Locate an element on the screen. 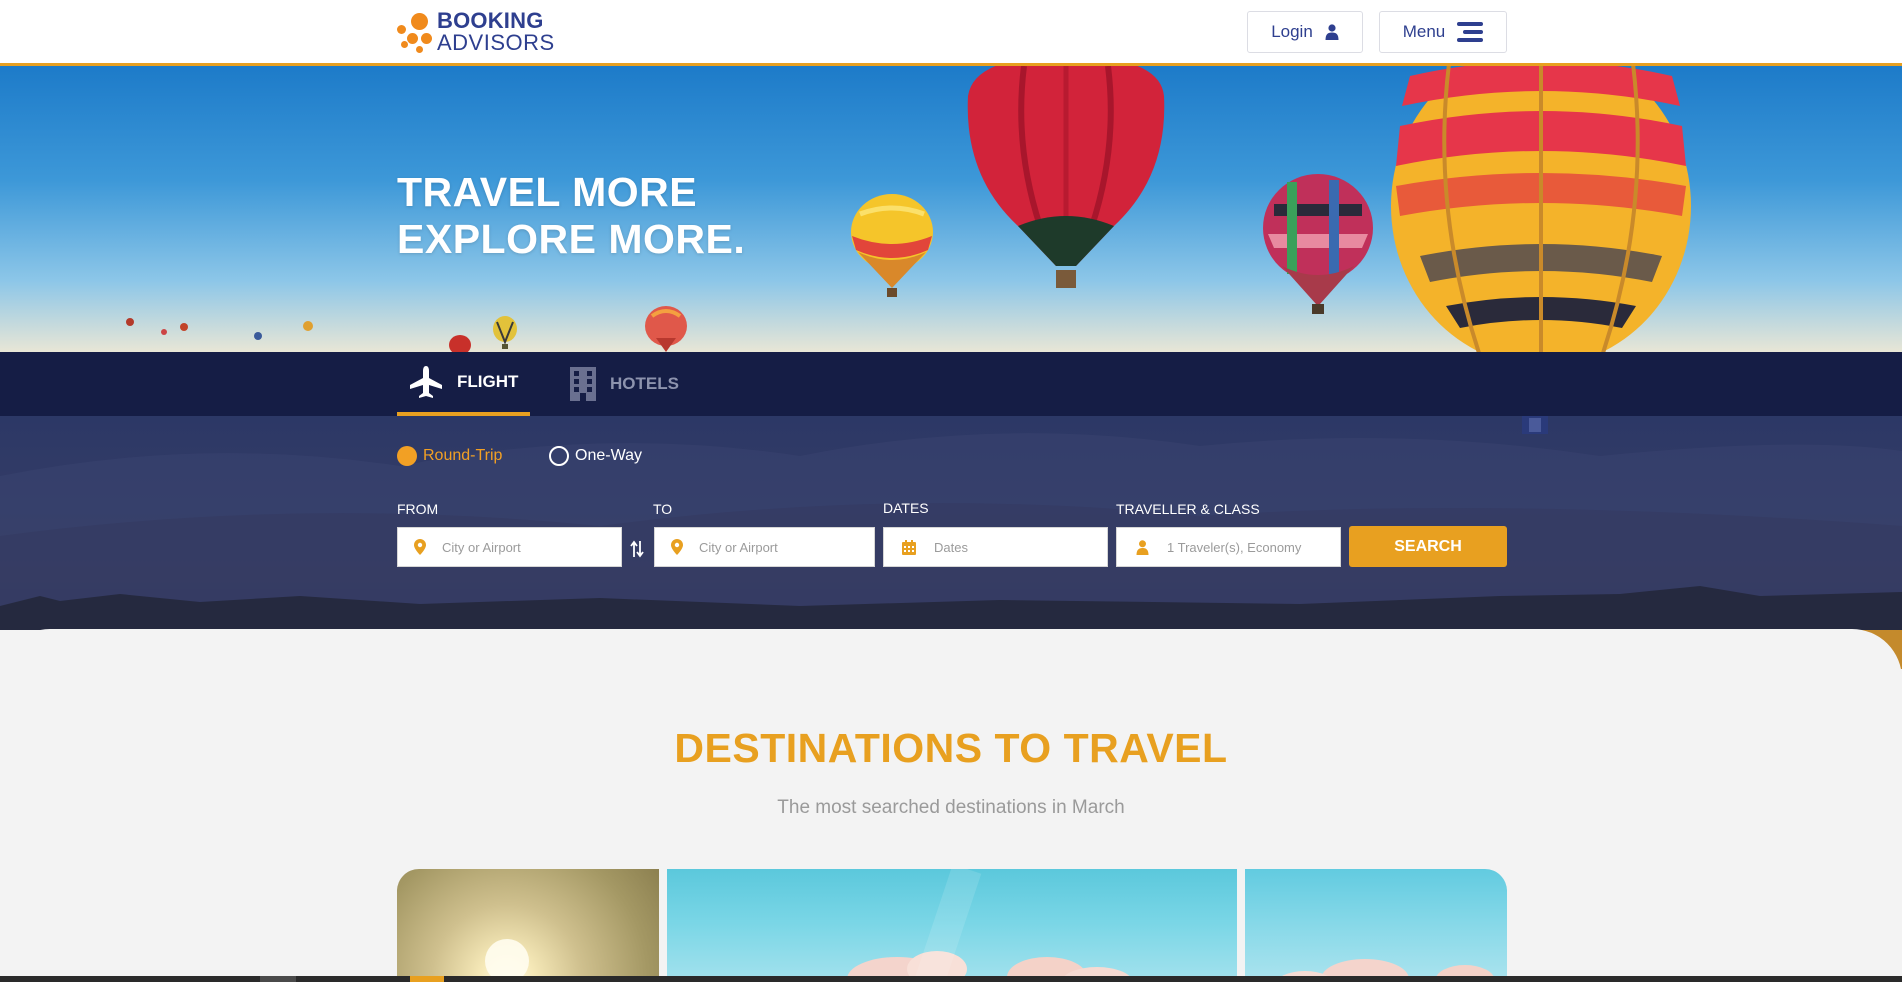 Image resolution: width=1902 pixels, height=982 pixels. from-field: City or Airport is located at coordinates (509, 547).